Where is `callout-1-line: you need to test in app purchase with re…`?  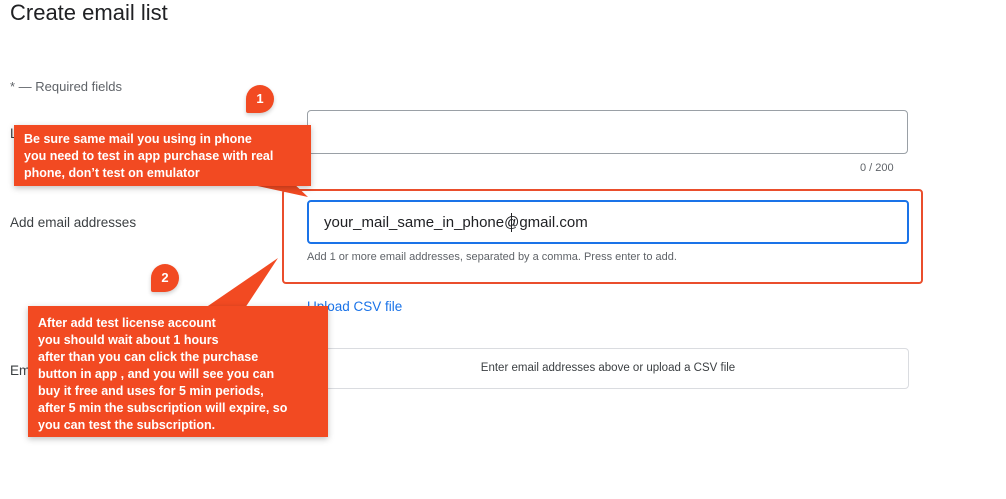 callout-1-line: you need to test in app purchase with re… is located at coordinates (149, 156).